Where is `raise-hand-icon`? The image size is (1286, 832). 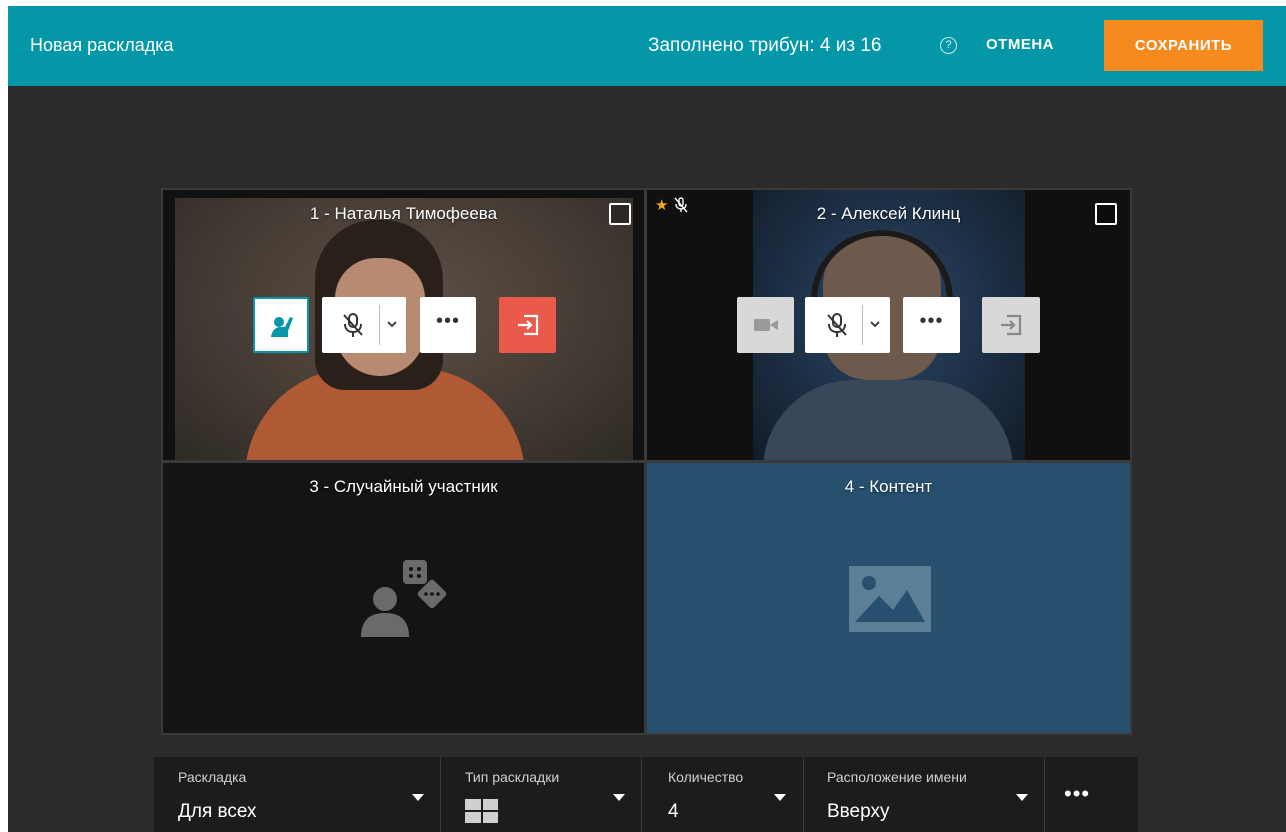 raise-hand-icon is located at coordinates (282, 327).